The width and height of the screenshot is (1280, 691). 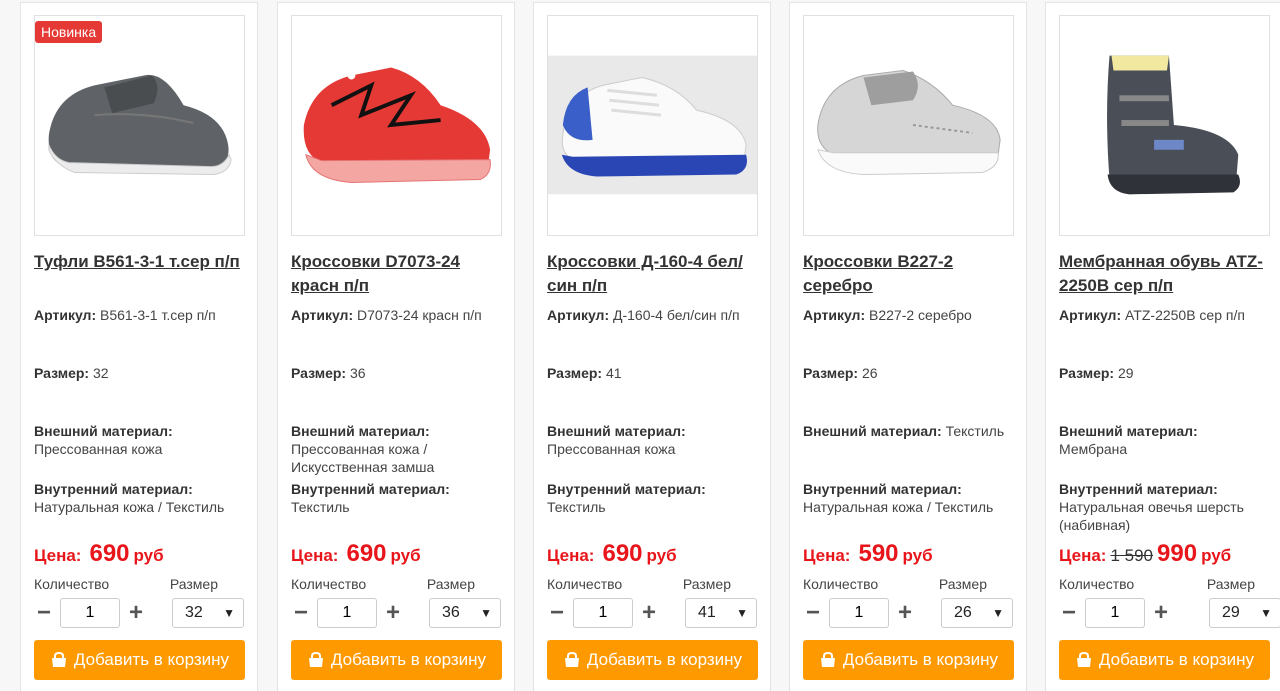 I want to click on controls: − + 29 ▼, so click(x=1169, y=613).